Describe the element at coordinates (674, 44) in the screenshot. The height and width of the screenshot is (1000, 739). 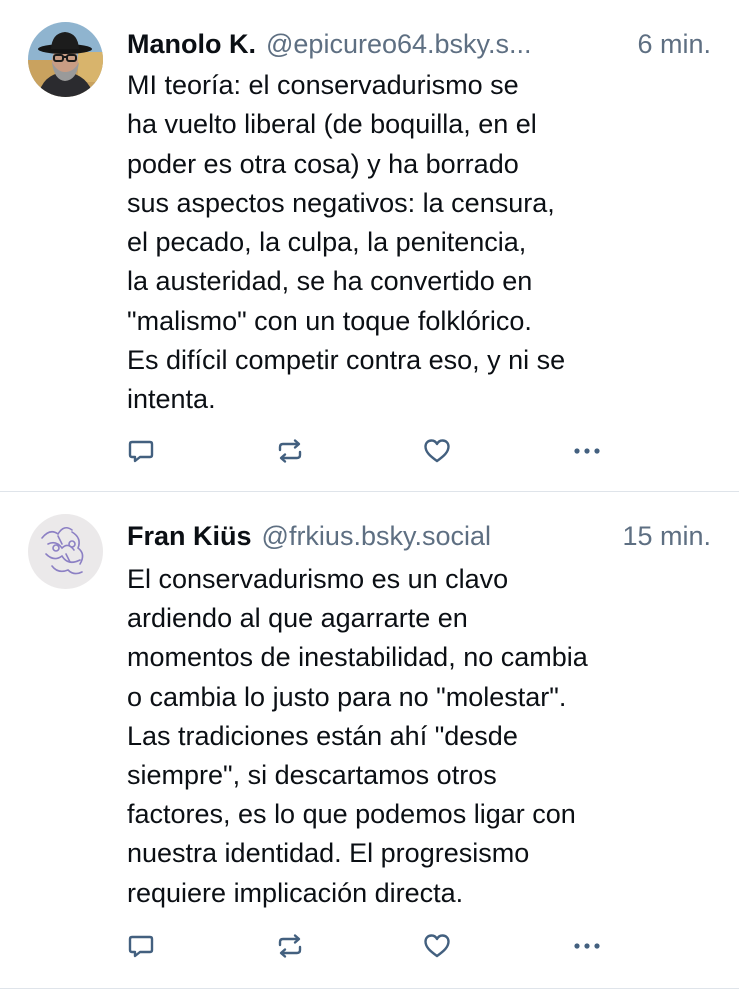
I see `post-timestamp: 6 min.` at that location.